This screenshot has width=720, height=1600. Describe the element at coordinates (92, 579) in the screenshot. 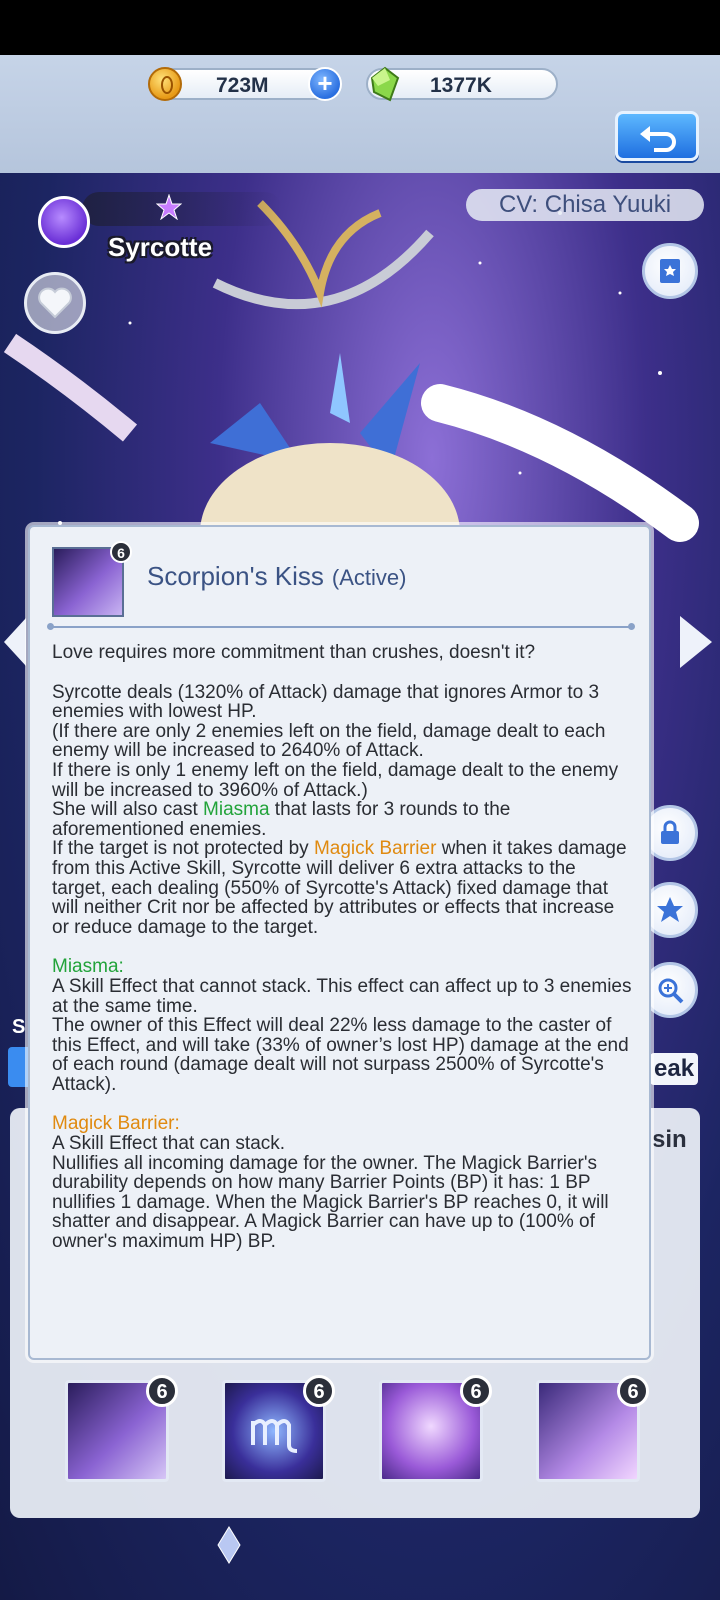

I see `scorpion-kiss-icon: 6` at that location.